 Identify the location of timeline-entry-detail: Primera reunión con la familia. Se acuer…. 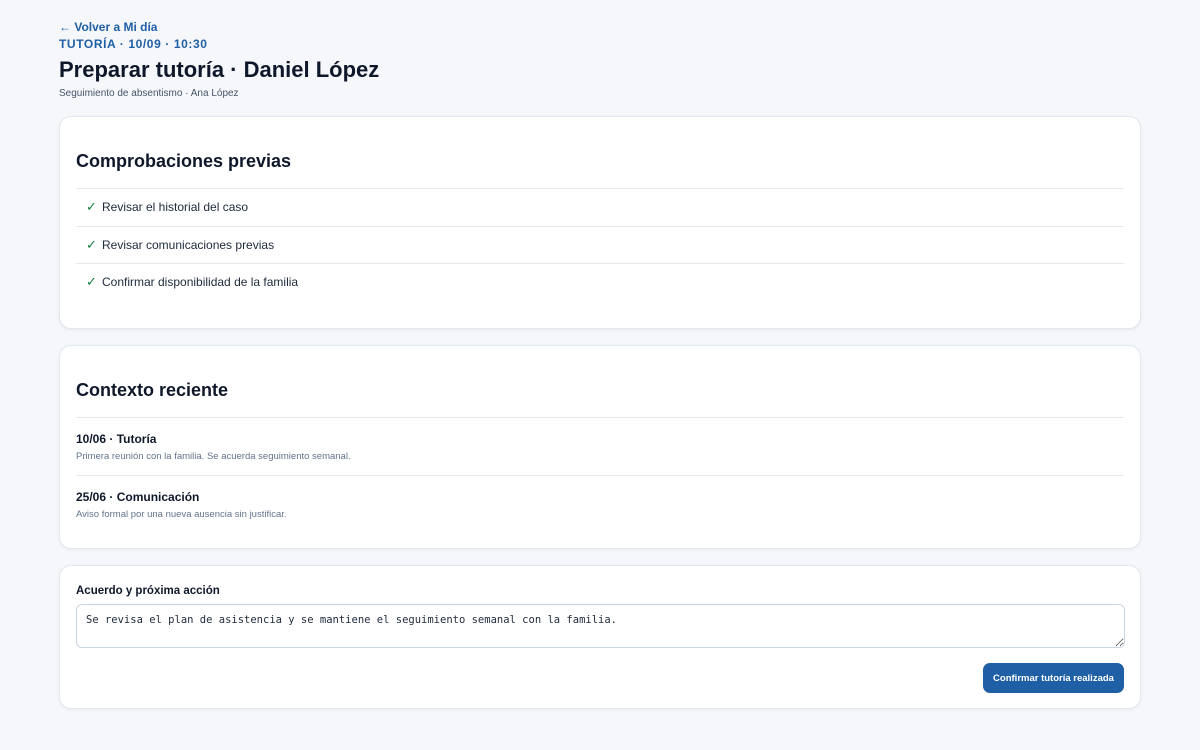
(213, 456).